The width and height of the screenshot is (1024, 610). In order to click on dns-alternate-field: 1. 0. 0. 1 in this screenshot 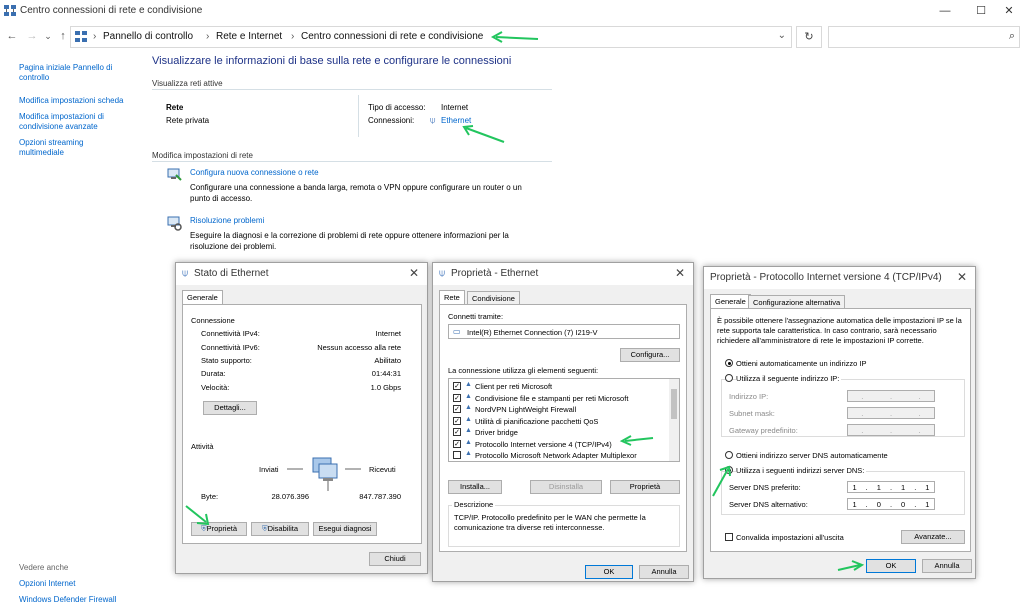, I will do `click(891, 504)`.